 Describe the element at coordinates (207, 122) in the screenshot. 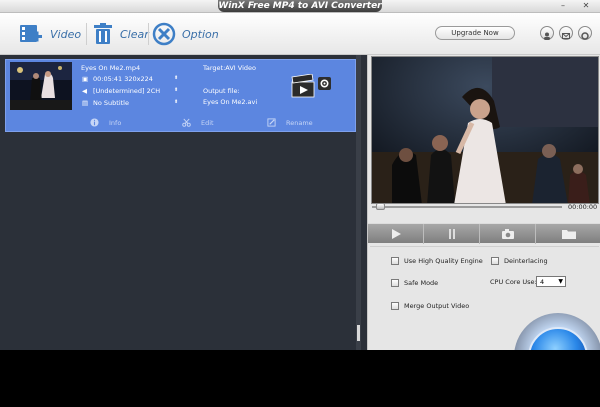

I see `edit-label: Edit` at that location.